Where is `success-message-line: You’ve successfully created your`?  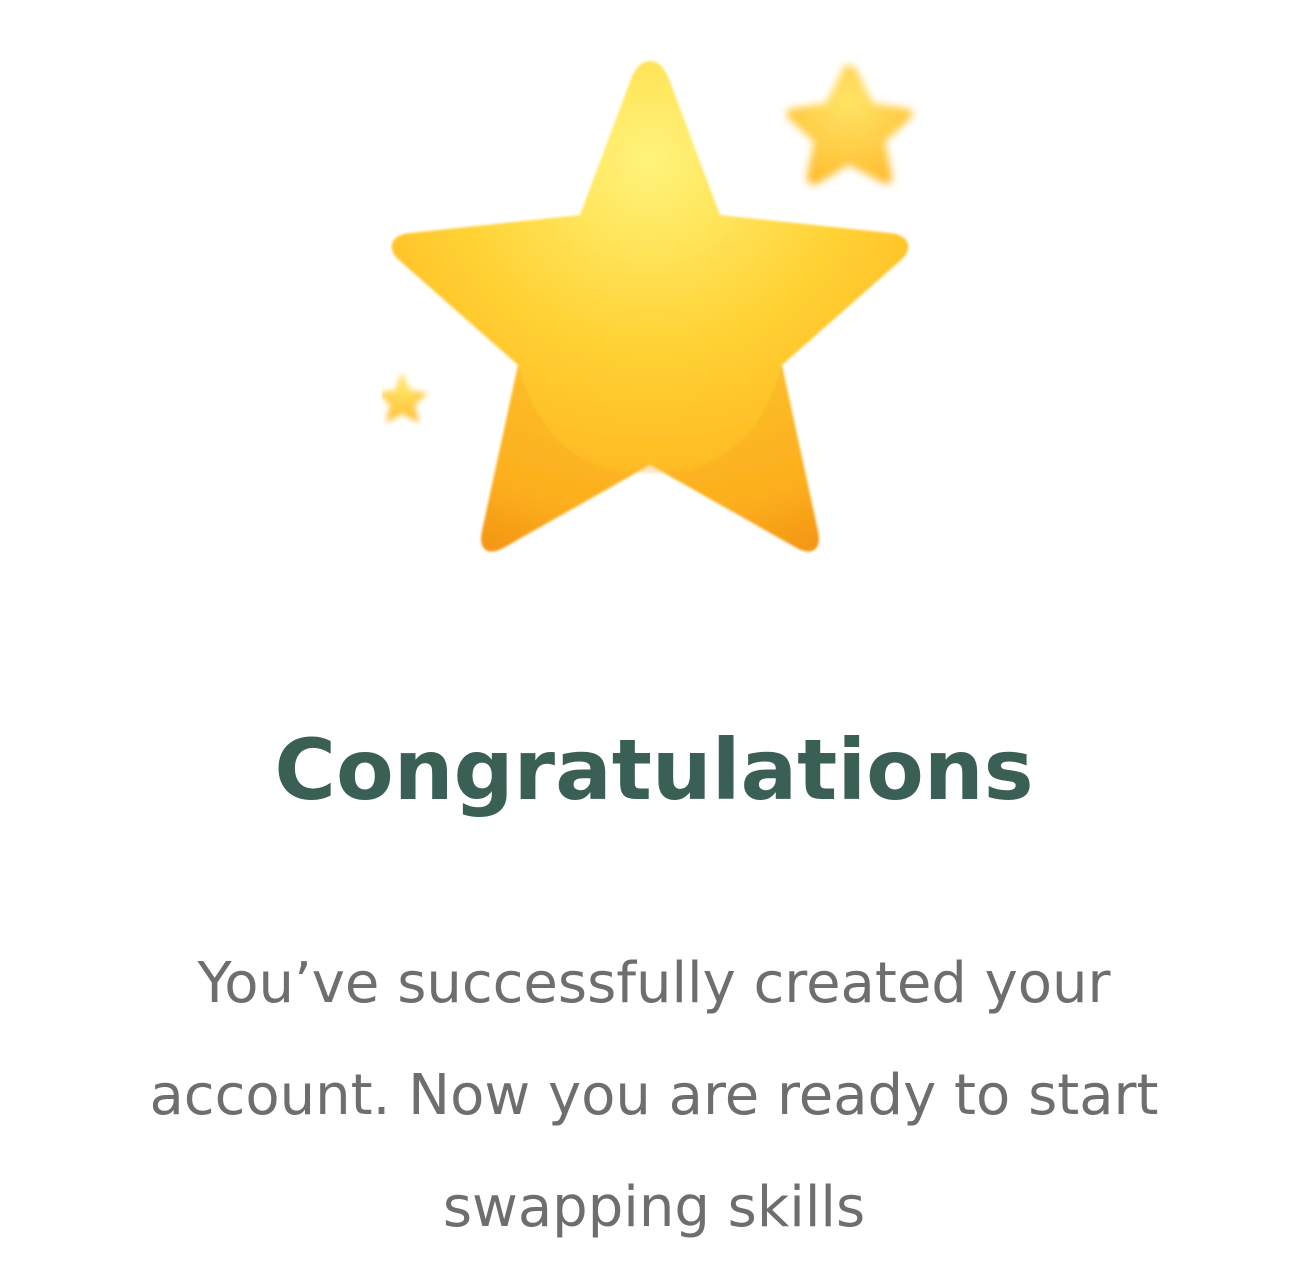
success-message-line: You’ve successfully created your is located at coordinates (654, 983).